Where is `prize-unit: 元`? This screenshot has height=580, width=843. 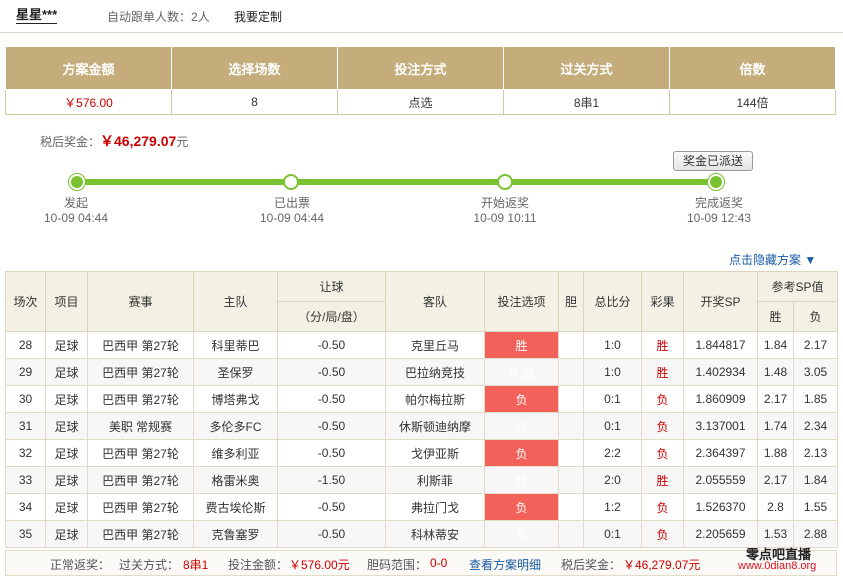 prize-unit: 元 is located at coordinates (182, 142).